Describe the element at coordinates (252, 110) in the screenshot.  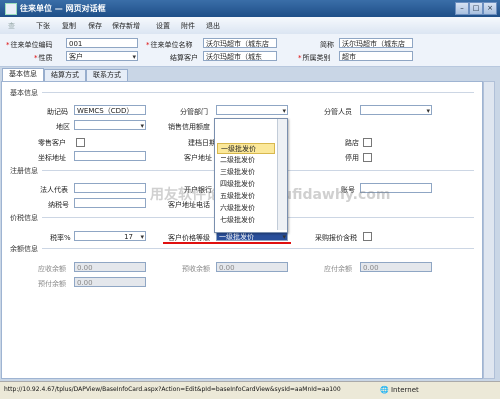
I see `dept-select` at that location.